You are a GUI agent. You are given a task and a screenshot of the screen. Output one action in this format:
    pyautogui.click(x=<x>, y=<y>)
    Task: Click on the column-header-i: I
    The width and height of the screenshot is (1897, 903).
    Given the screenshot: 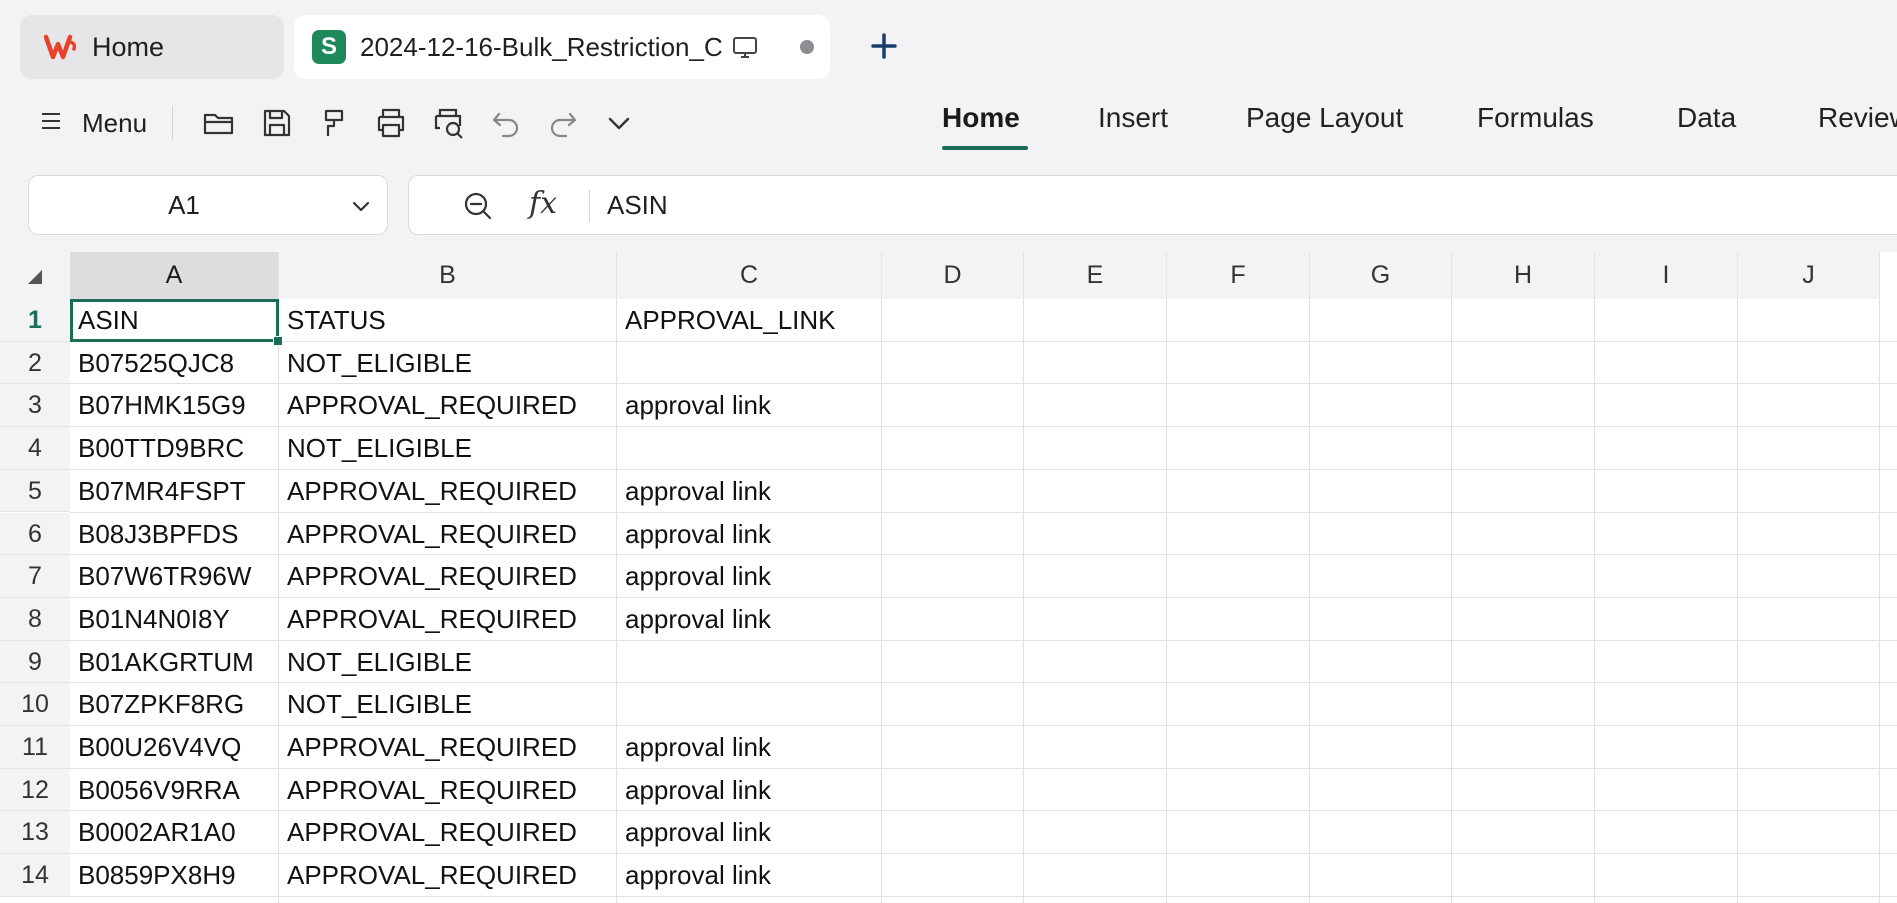 What is the action you would take?
    pyautogui.click(x=1666, y=275)
    